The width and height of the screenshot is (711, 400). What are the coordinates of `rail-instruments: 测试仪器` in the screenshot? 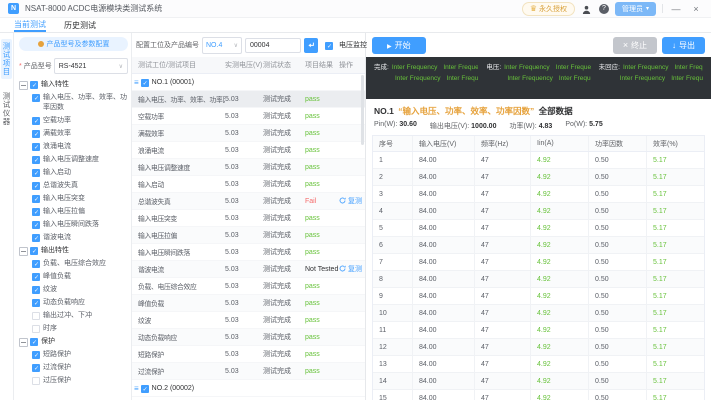 It's located at (6, 109).